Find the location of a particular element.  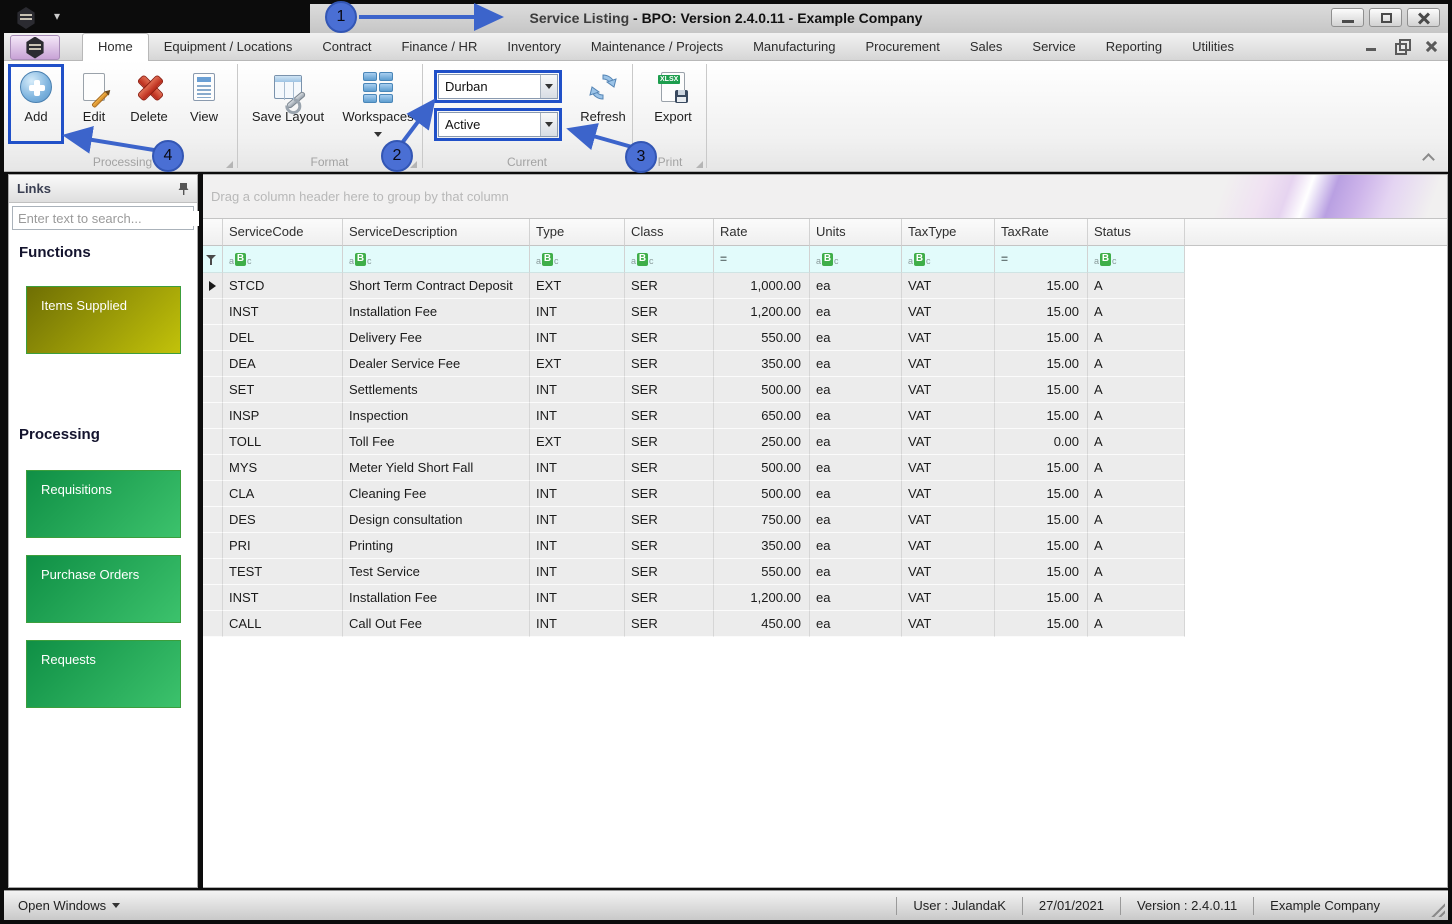

save-layout-icon is located at coordinates (290, 92).